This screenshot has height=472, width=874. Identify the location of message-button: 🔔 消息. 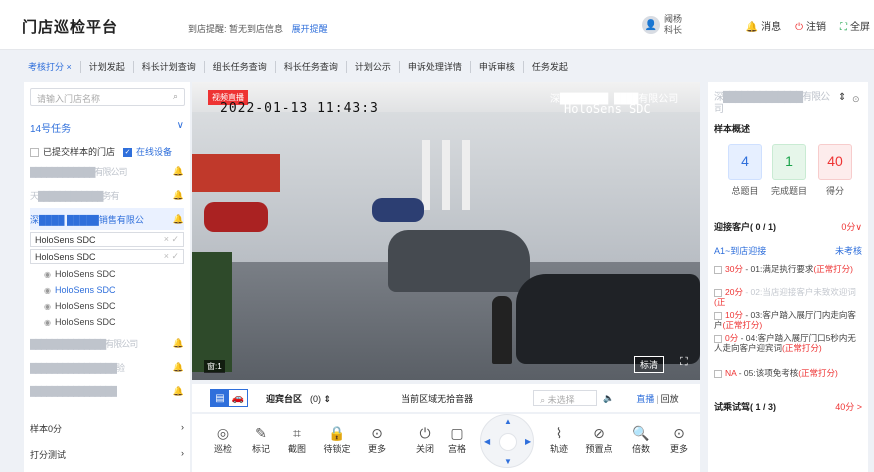
(763, 25).